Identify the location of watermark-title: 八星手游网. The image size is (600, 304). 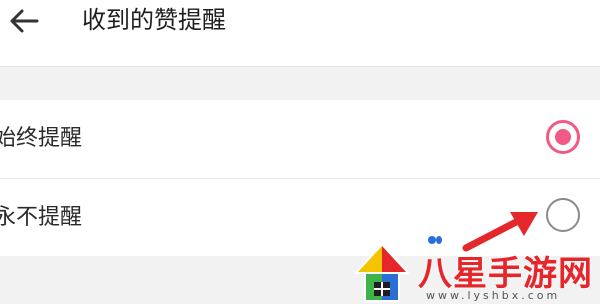
(505, 274).